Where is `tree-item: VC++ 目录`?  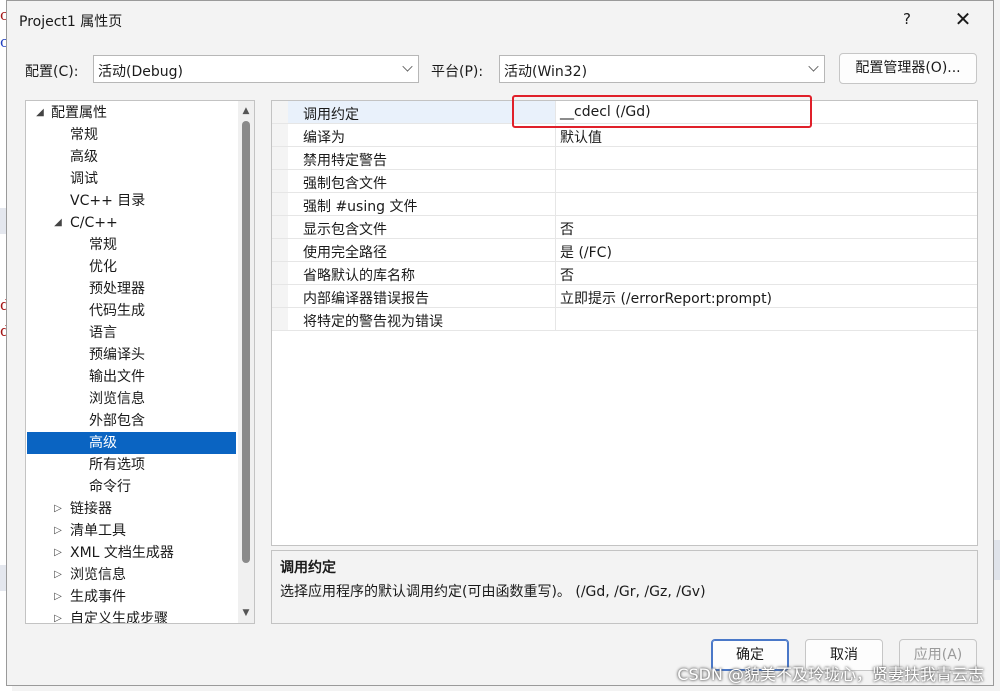
tree-item: VC++ 目录 is located at coordinates (131, 201).